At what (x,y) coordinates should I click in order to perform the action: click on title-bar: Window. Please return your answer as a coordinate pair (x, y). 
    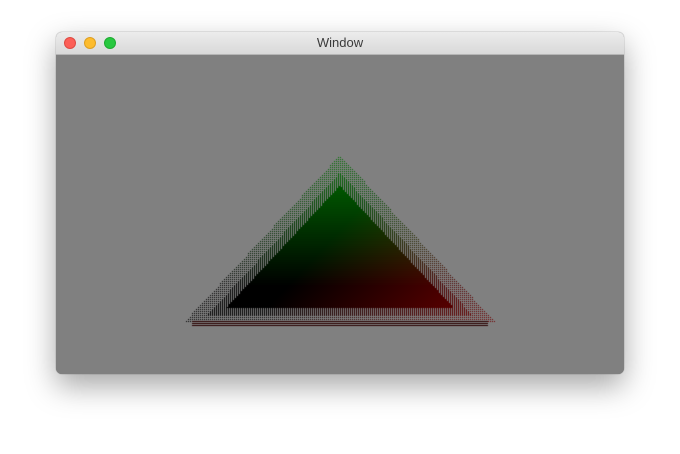
    Looking at the image, I should click on (340, 43).